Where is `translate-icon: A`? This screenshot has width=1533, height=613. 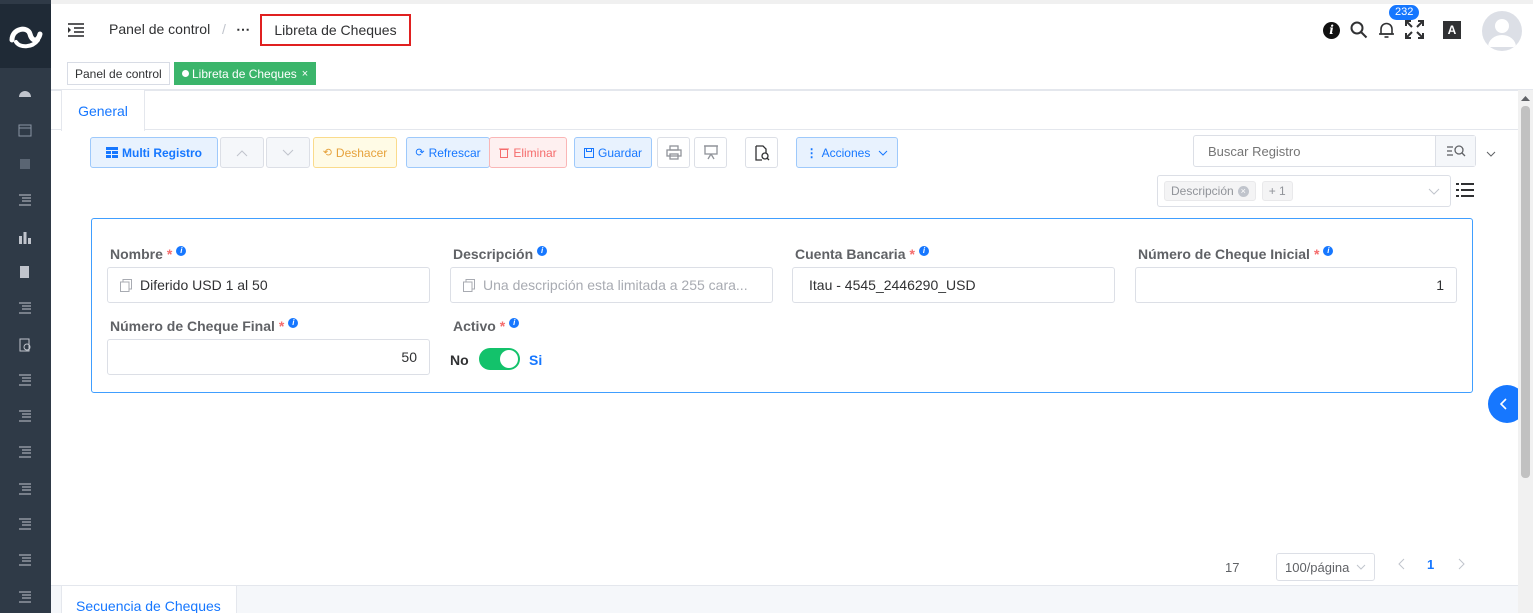
translate-icon: A is located at coordinates (1452, 30).